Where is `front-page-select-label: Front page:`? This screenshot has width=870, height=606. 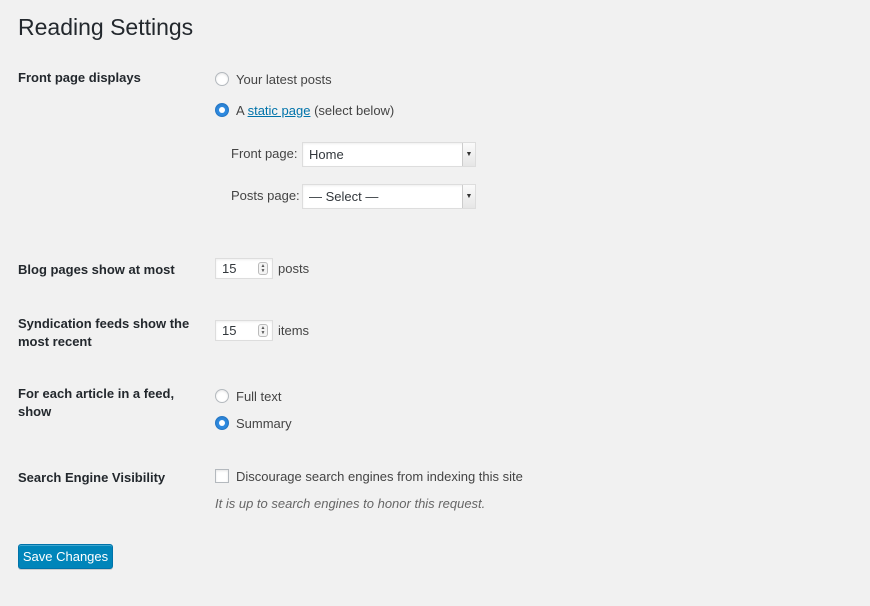 front-page-select-label: Front page: is located at coordinates (264, 153).